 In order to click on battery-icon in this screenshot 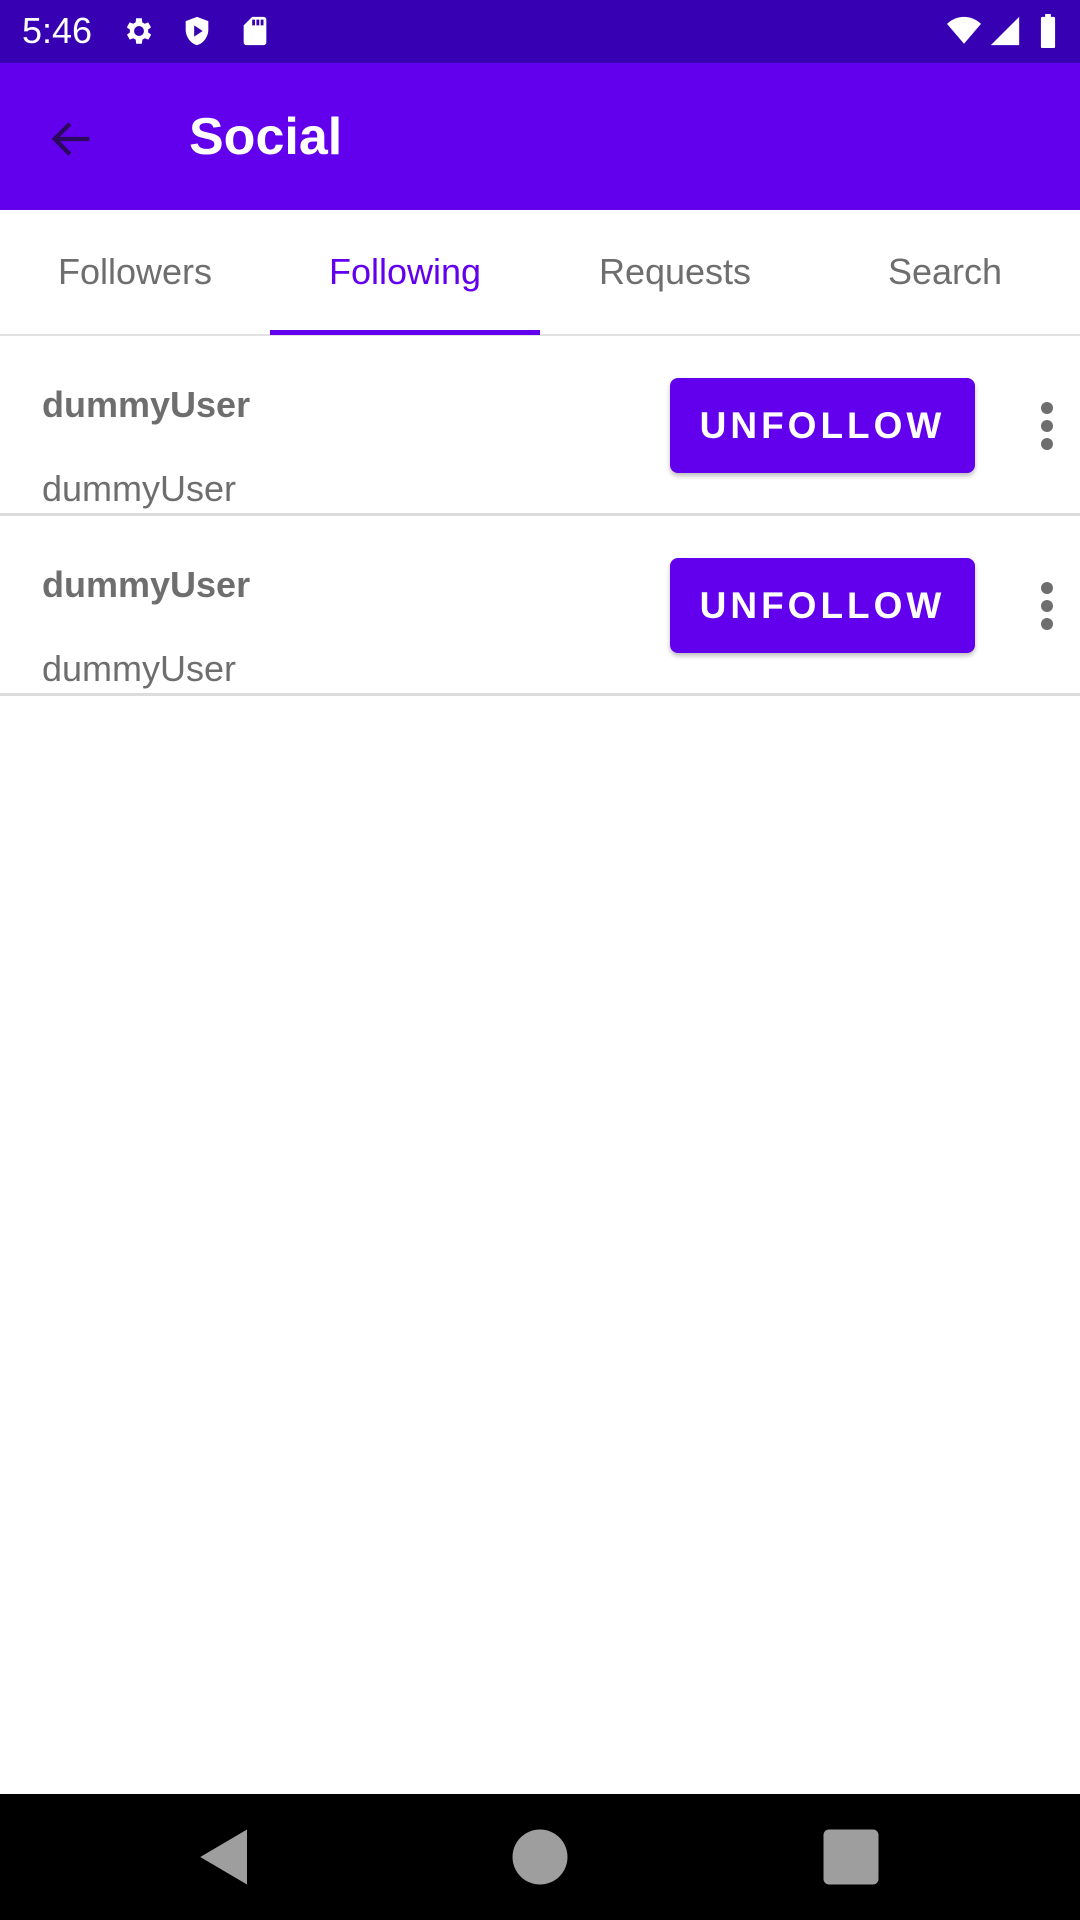, I will do `click(1048, 31)`.